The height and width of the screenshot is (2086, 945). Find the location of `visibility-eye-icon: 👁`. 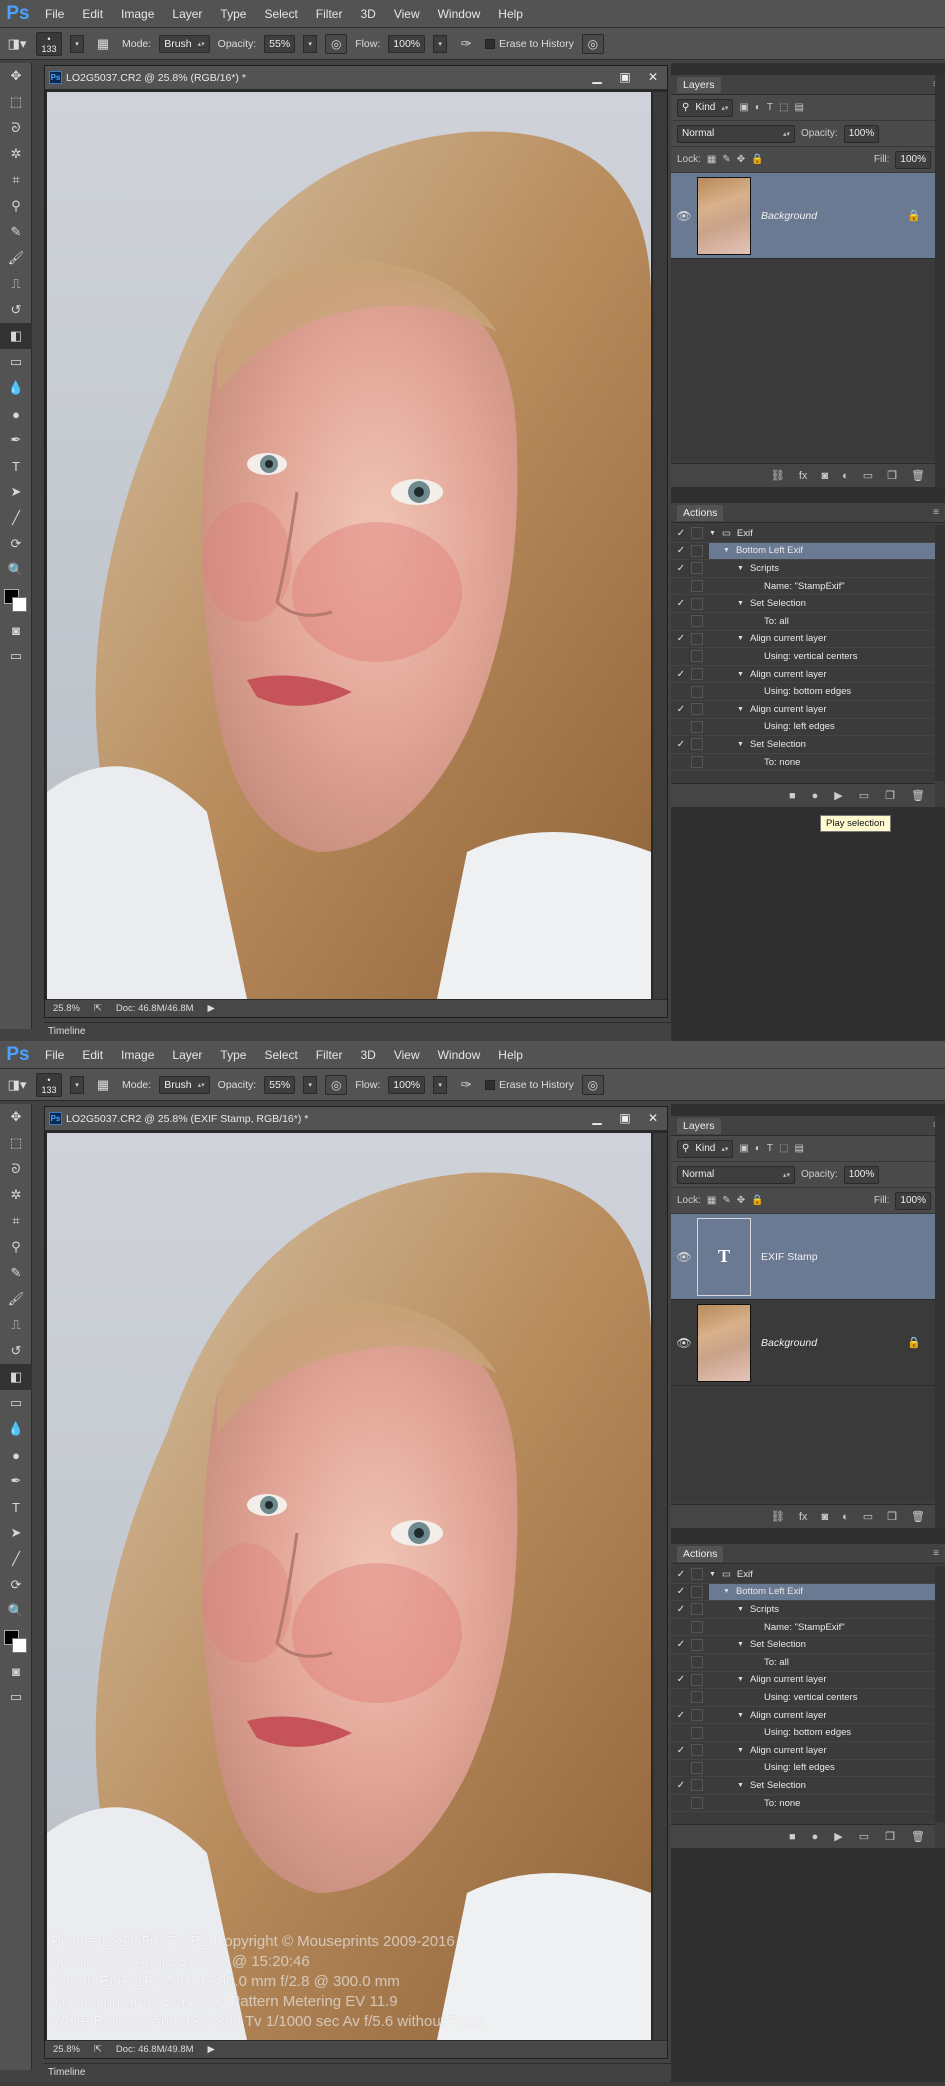

visibility-eye-icon: 👁 is located at coordinates (684, 216).